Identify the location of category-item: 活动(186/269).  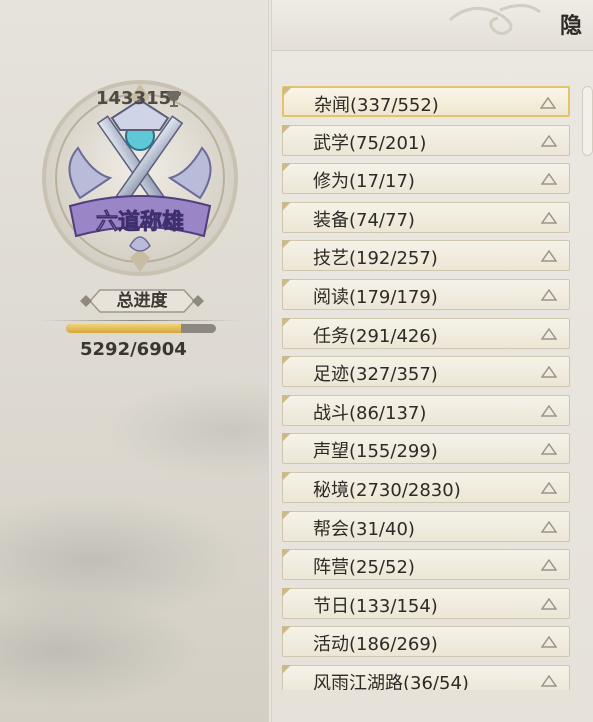
(426, 641).